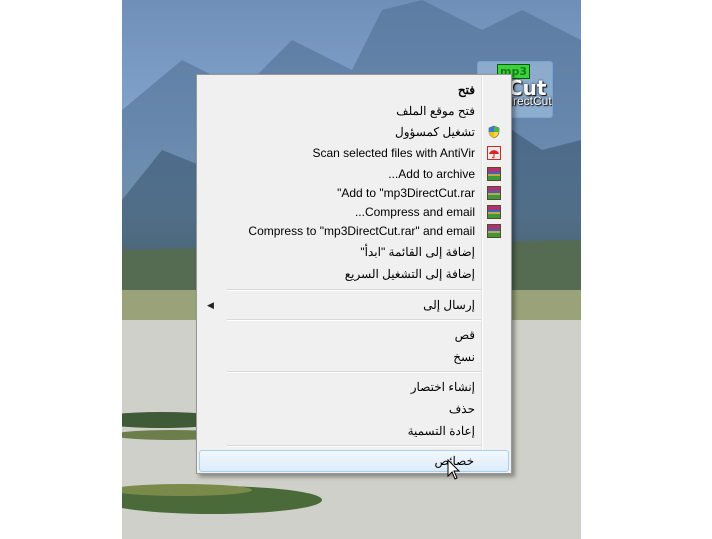 Image resolution: width=712 pixels, height=539 pixels. What do you see at coordinates (354, 357) in the screenshot?
I see `menu-item-copy: نسخ` at bounding box center [354, 357].